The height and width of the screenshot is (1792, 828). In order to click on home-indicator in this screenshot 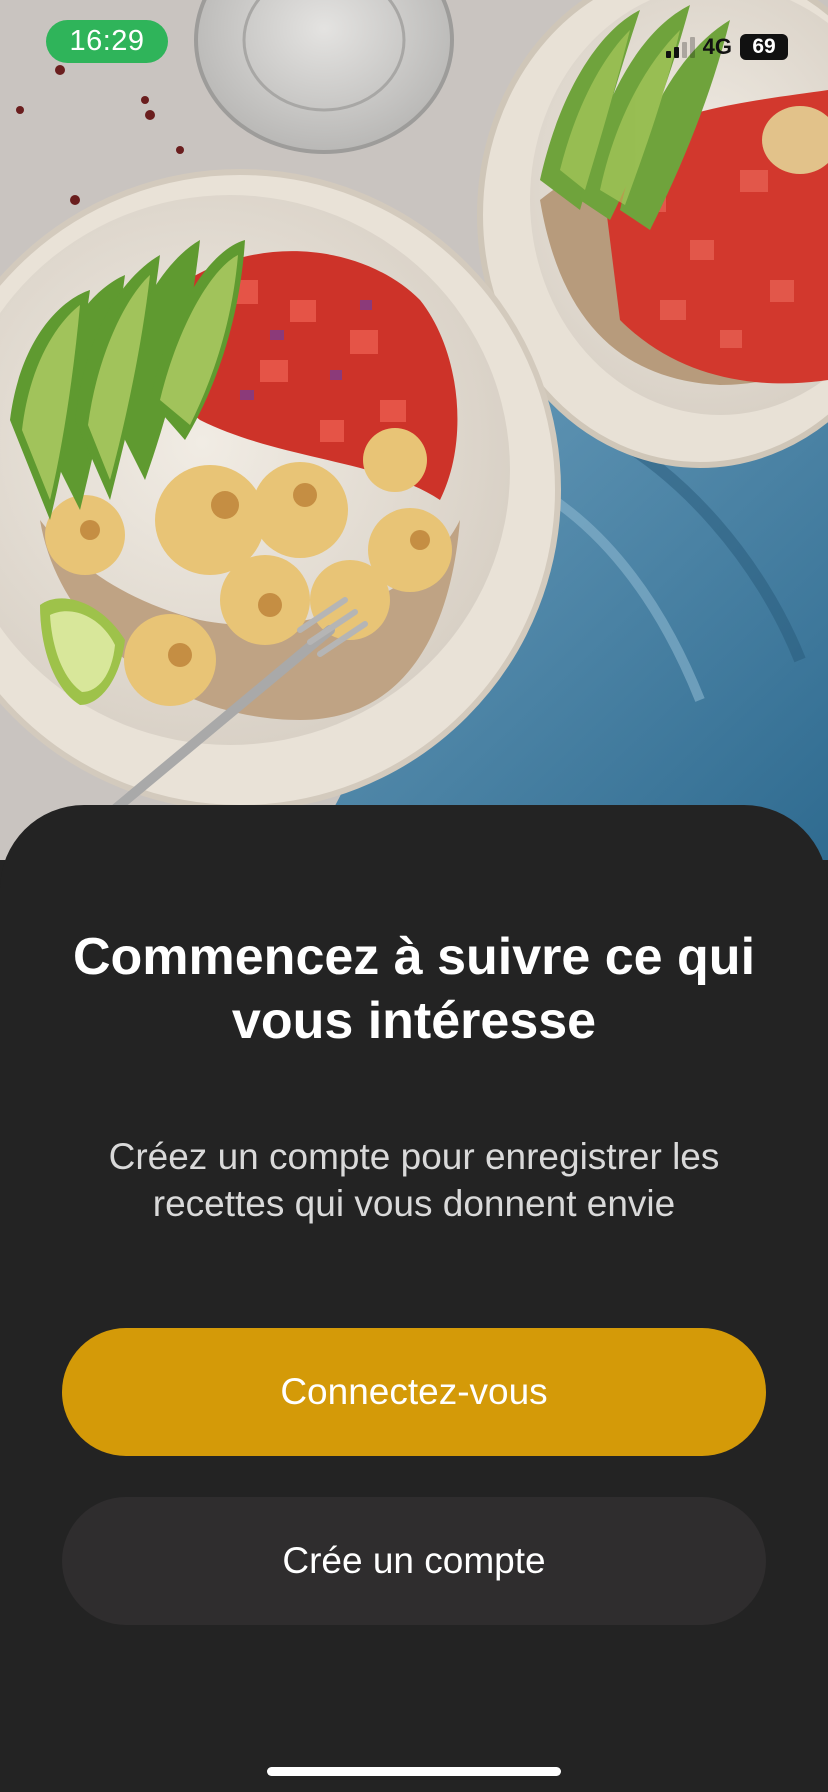, I will do `click(414, 1771)`.